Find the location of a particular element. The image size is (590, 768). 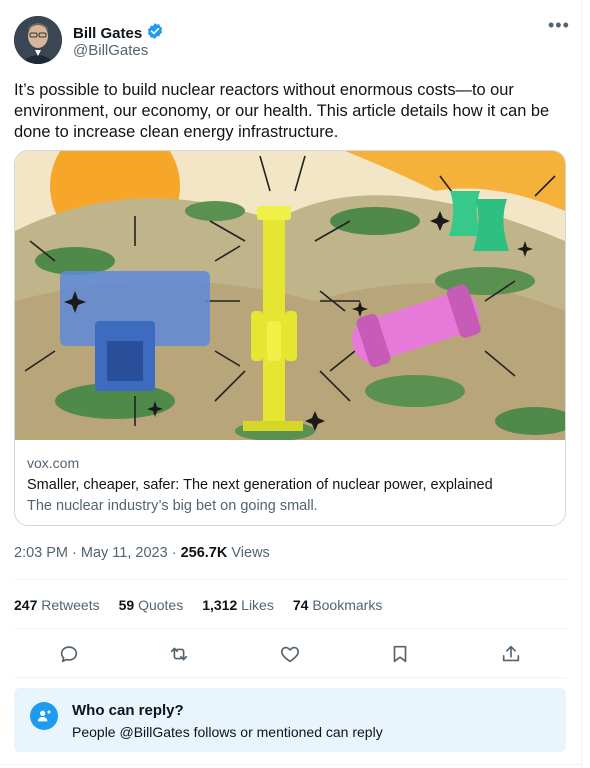

stat-likes: 1,312 Likes is located at coordinates (238, 605).